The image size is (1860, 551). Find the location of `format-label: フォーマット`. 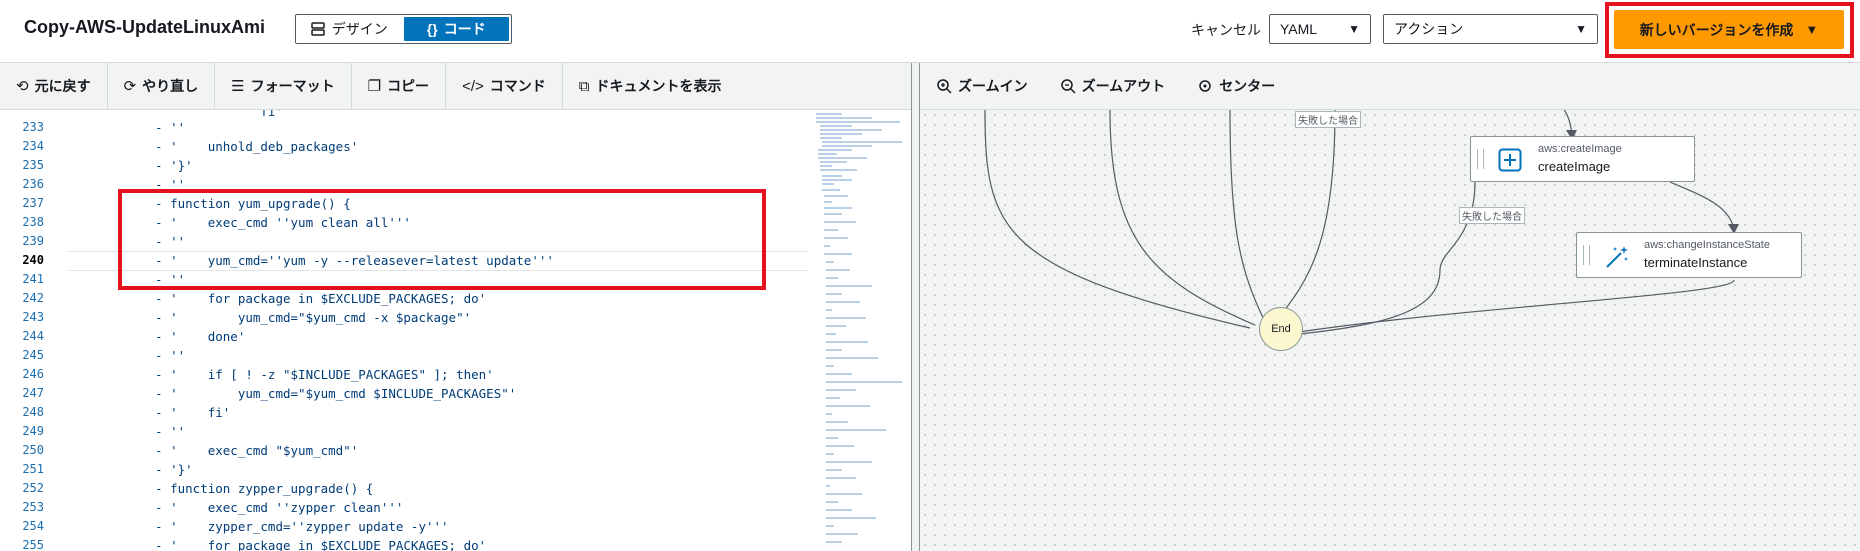

format-label: フォーマット is located at coordinates (292, 86).